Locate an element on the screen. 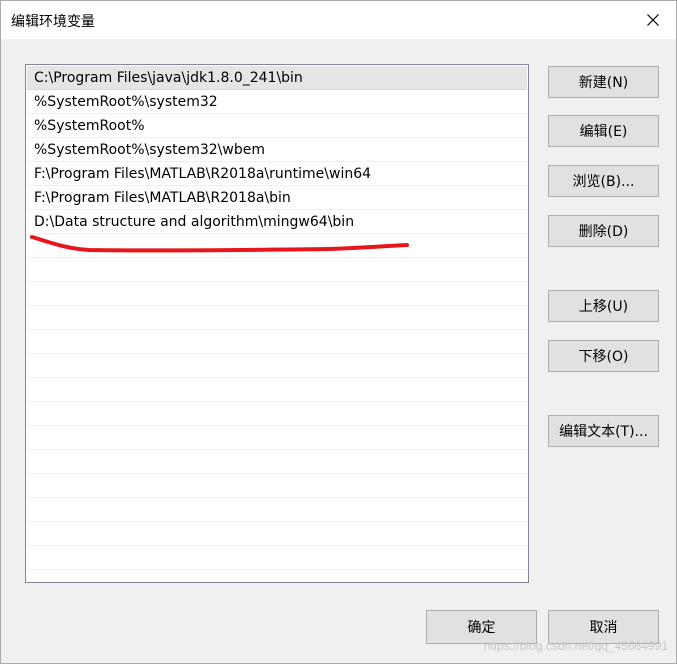 Image resolution: width=677 pixels, height=664 pixels. new-button: 新建(N) is located at coordinates (603, 82).